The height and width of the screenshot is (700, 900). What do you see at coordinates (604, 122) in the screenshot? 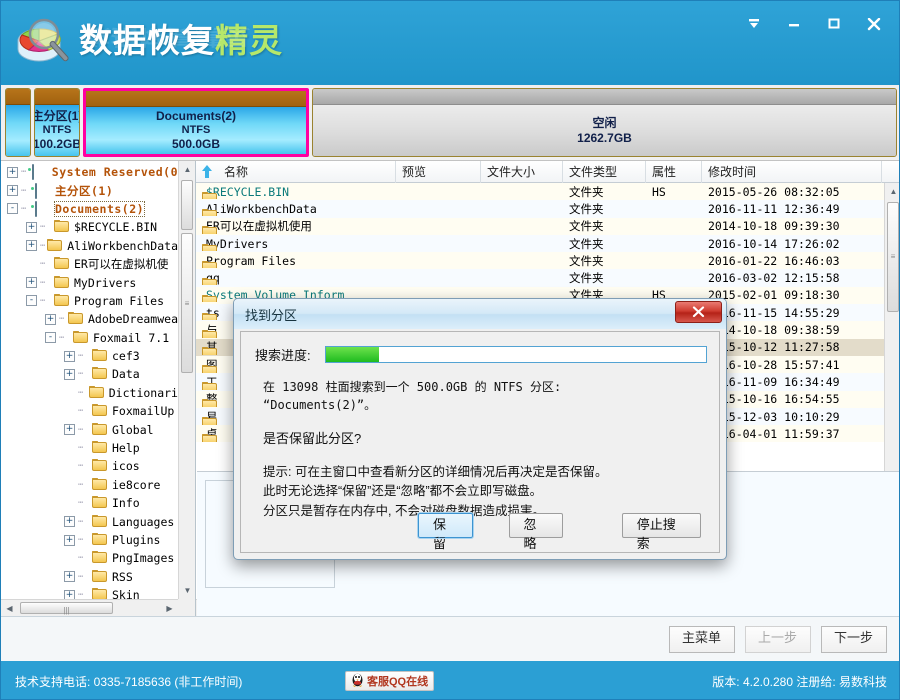
I see `partition-block-free: 空闲 1262.7GB` at bounding box center [604, 122].